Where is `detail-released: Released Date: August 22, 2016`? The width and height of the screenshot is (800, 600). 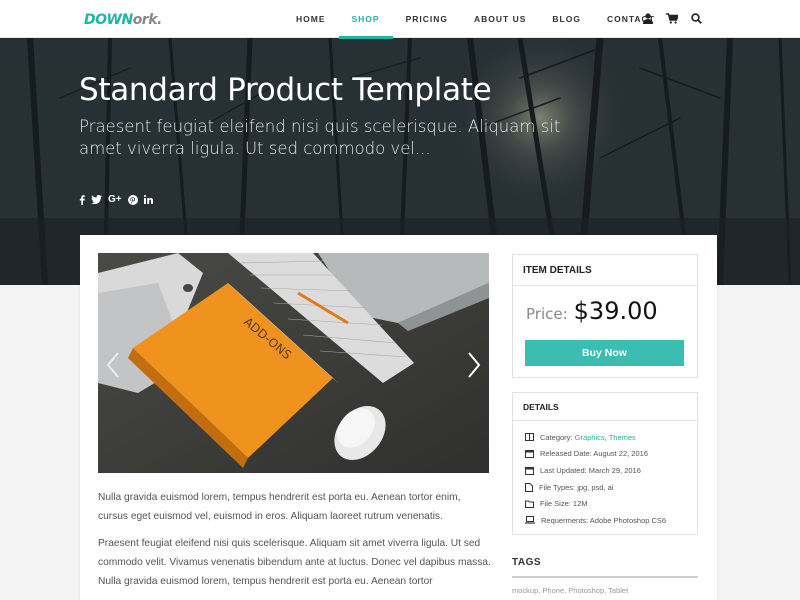
detail-released: Released Date: August 22, 2016 is located at coordinates (606, 454).